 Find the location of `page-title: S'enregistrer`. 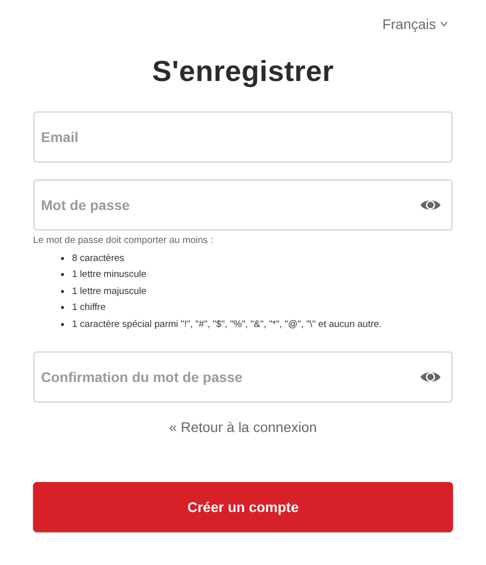

page-title: S'enregistrer is located at coordinates (243, 72).